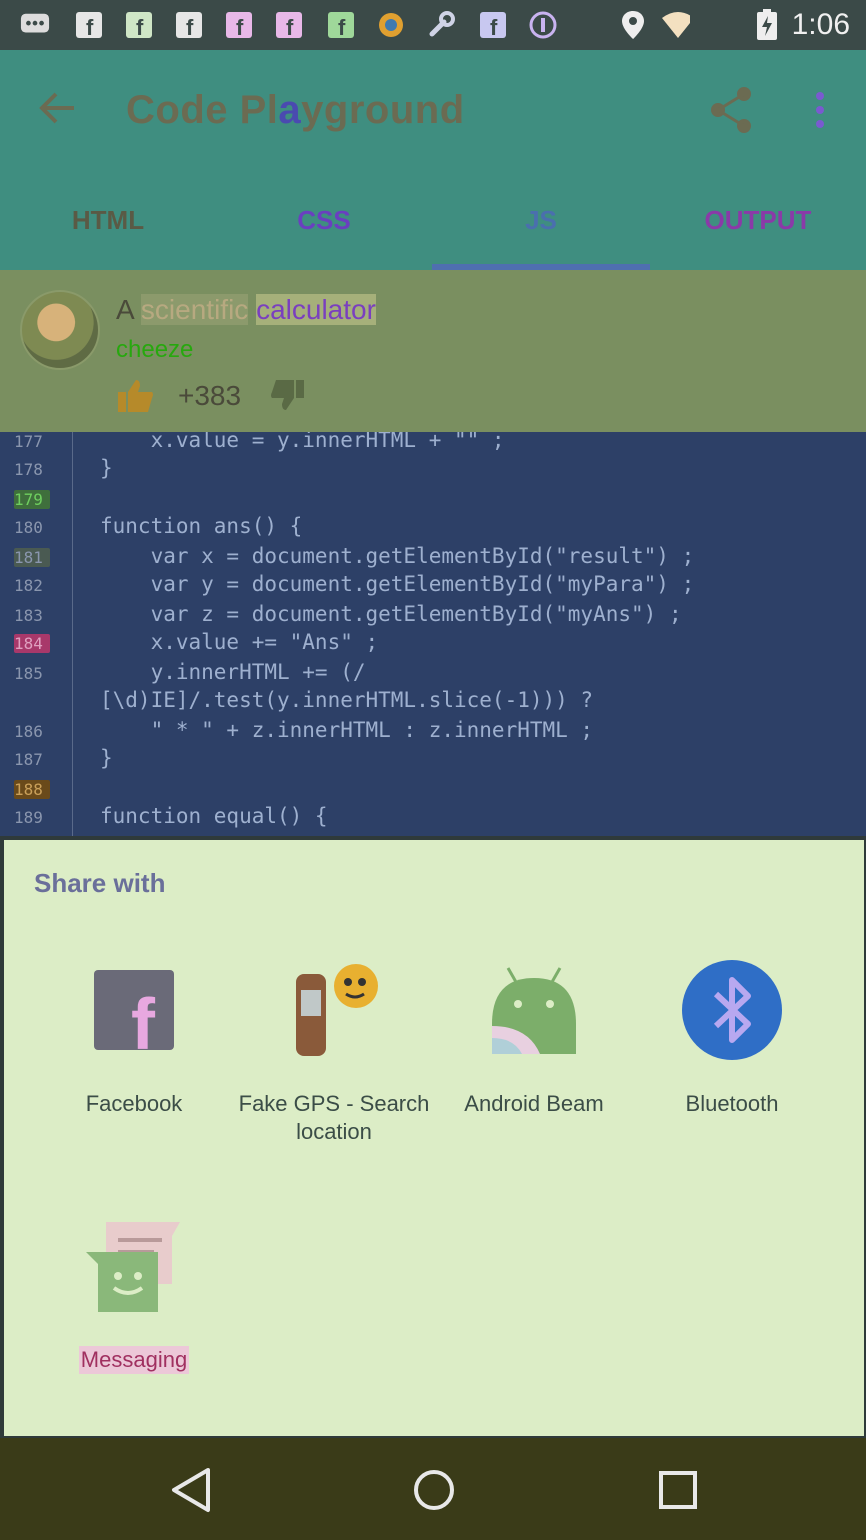 Image resolution: width=866 pixels, height=1540 pixels. Describe the element at coordinates (58, 108) in the screenshot. I see `back-arrow-icon` at that location.